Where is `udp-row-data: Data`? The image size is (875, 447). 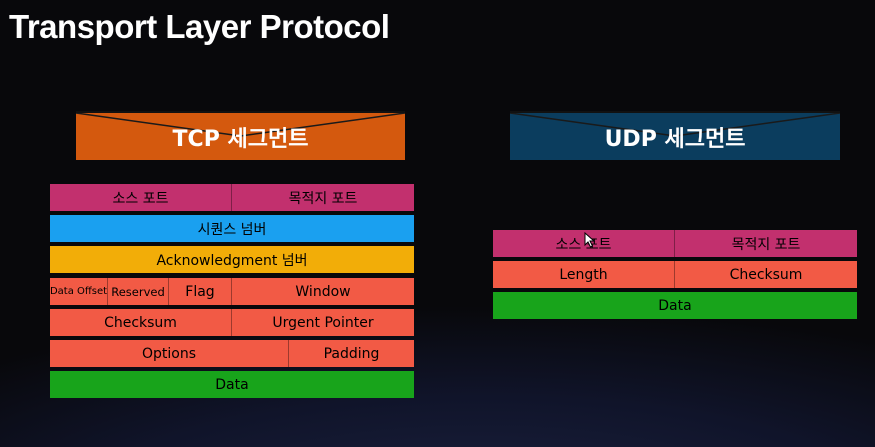
udp-row-data: Data is located at coordinates (675, 305).